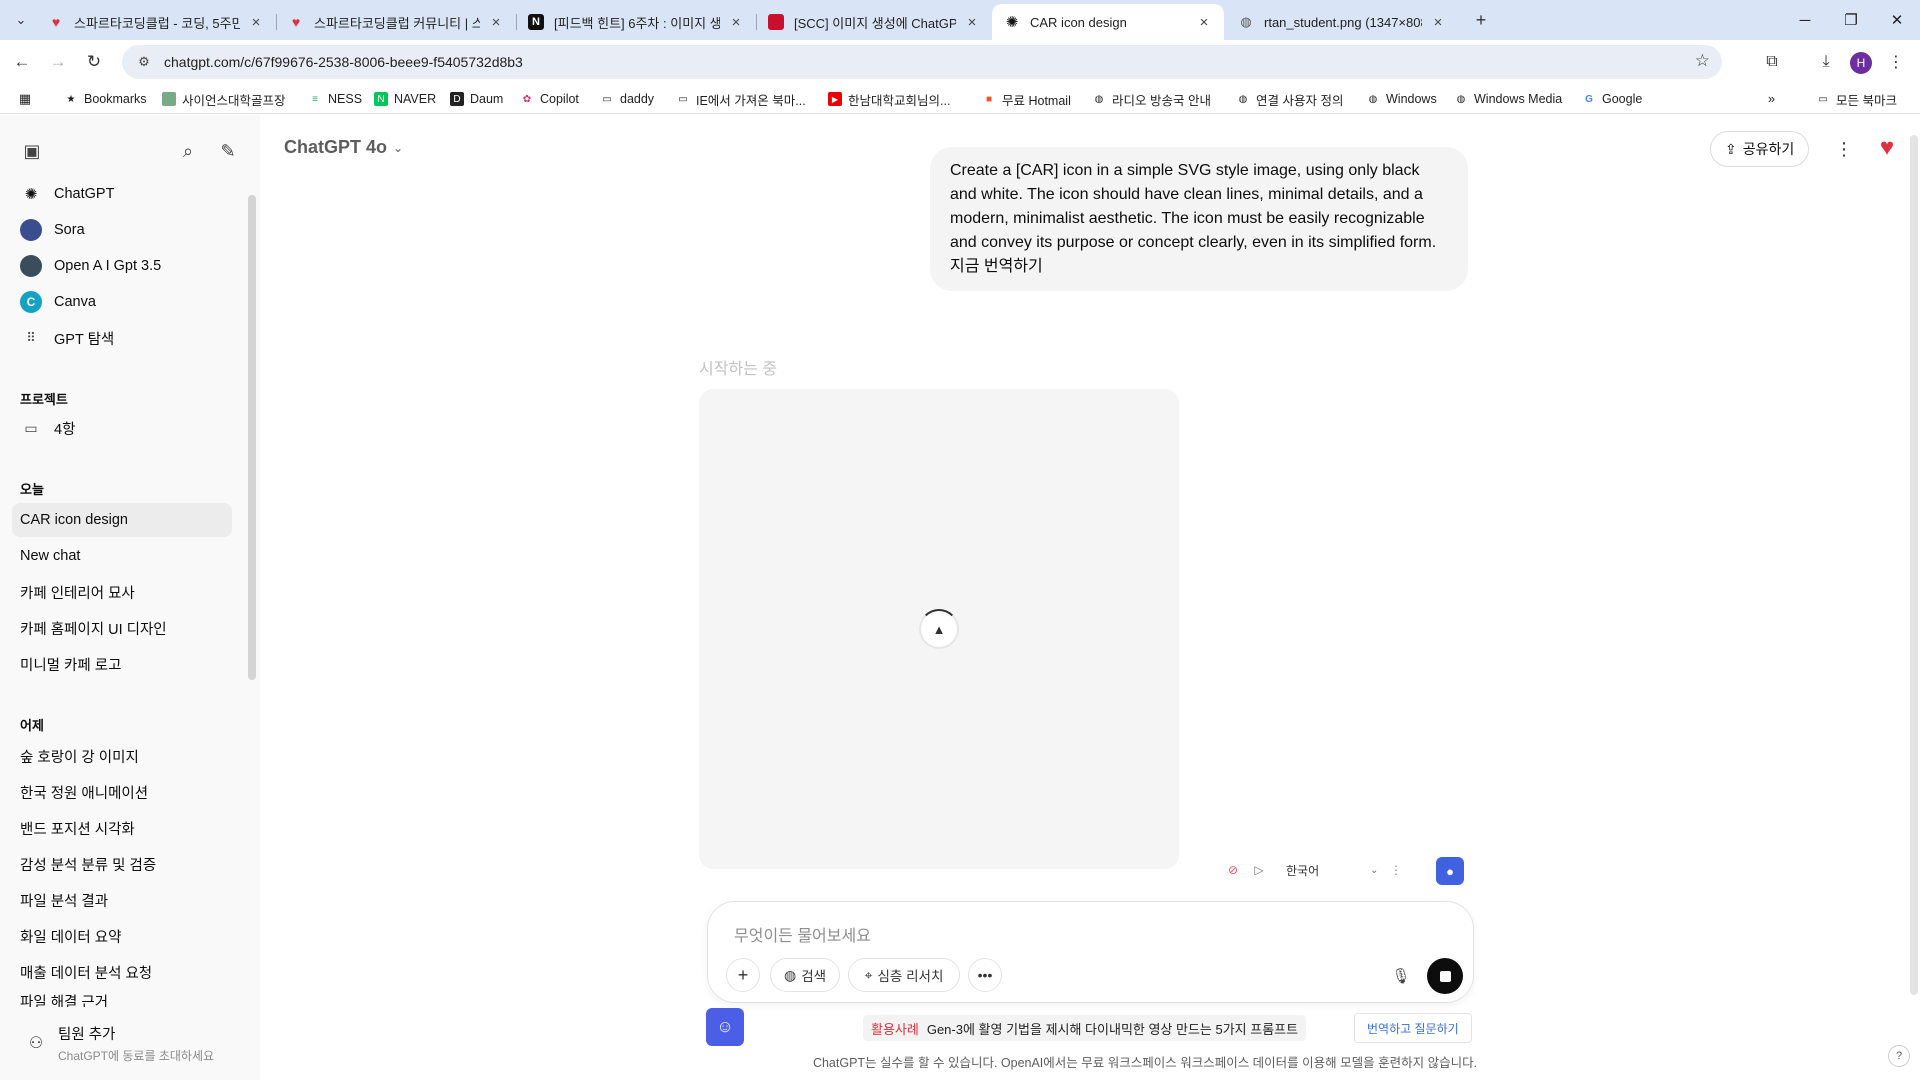 The height and width of the screenshot is (1080, 1920). What do you see at coordinates (122, 302) in the screenshot?
I see `sidebar-item-canva: C Canva` at bounding box center [122, 302].